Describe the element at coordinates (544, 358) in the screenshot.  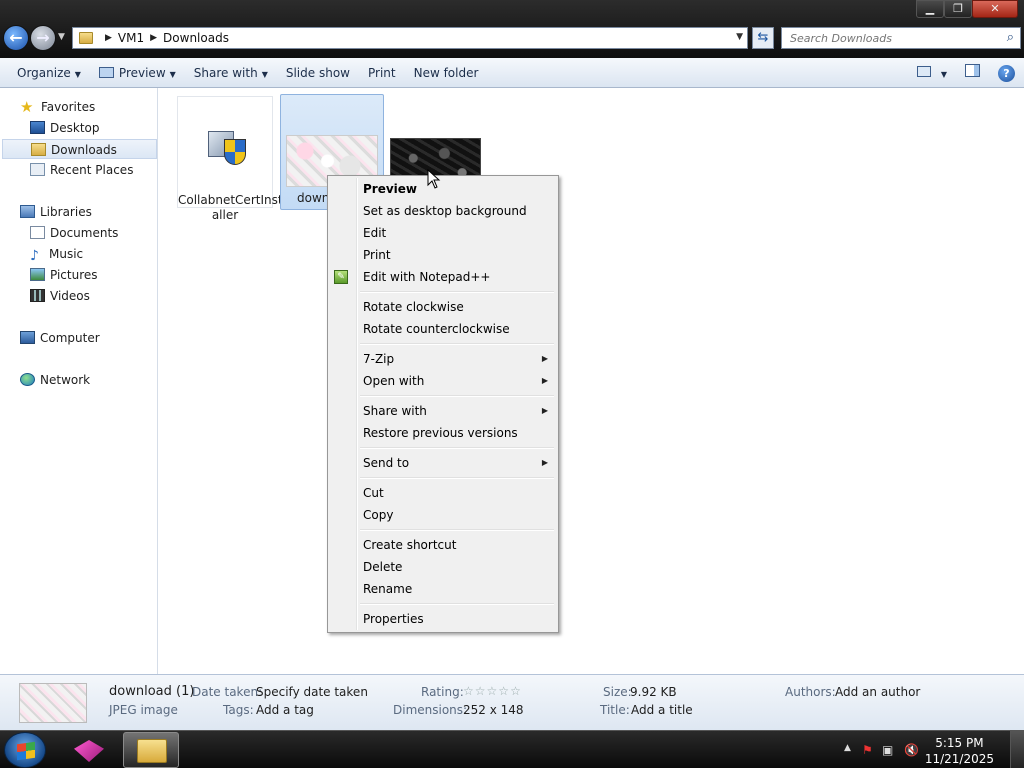
I see `submenu-arrow-icon: ▶` at that location.